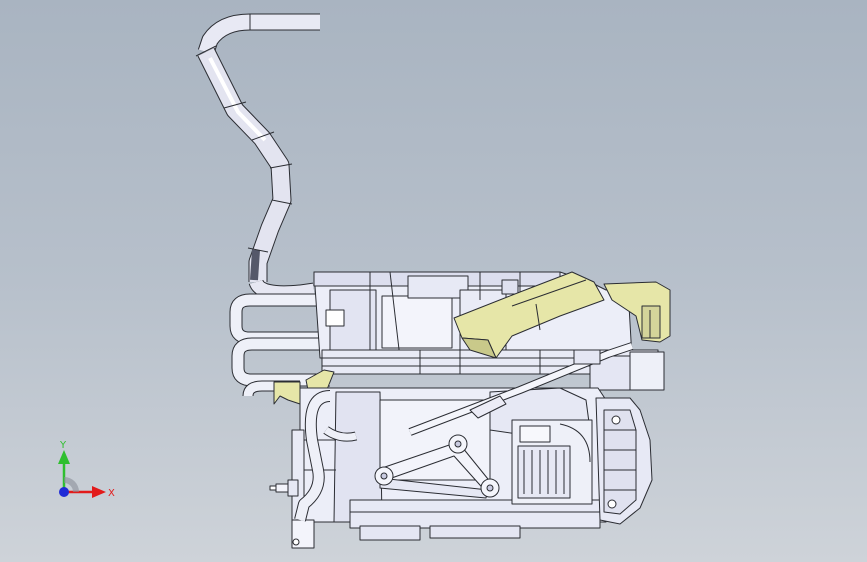 This screenshot has height=562, width=867. Describe the element at coordinates (99, 492) in the screenshot. I see `x-axis-arrow` at that location.